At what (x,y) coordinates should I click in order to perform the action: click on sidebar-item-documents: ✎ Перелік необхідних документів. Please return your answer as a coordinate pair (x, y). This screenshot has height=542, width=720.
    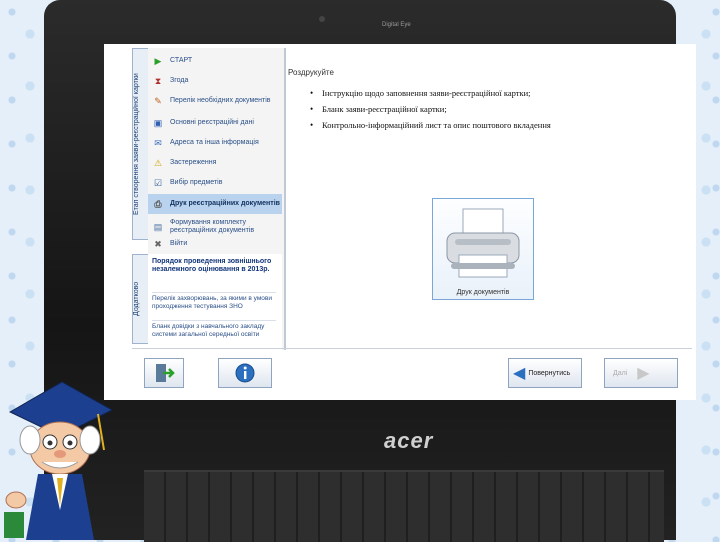
    Looking at the image, I should click on (215, 101).